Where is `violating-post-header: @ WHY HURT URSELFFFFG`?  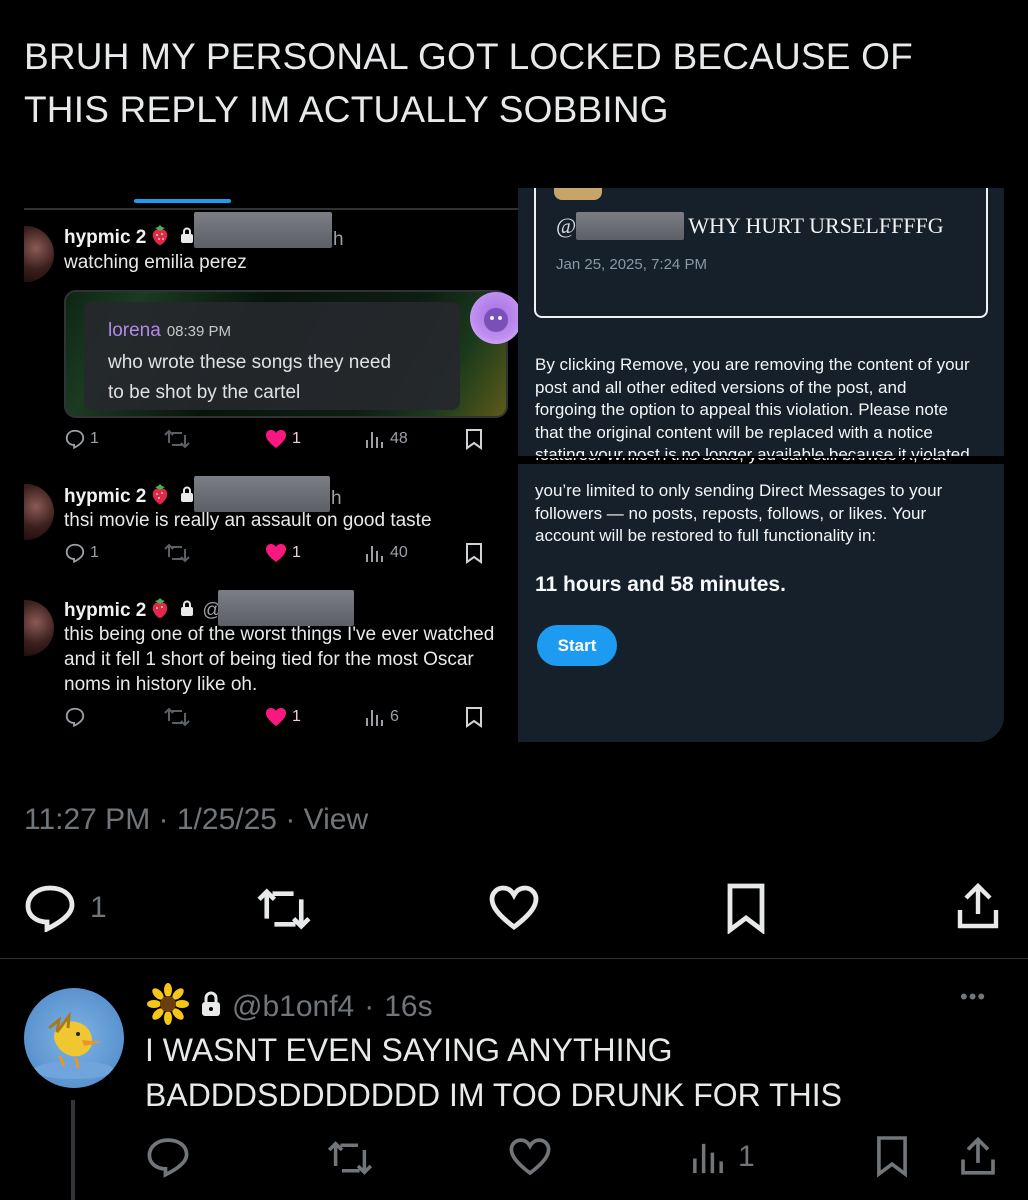
violating-post-header: @ WHY HURT URSELFFFFG is located at coordinates (750, 226).